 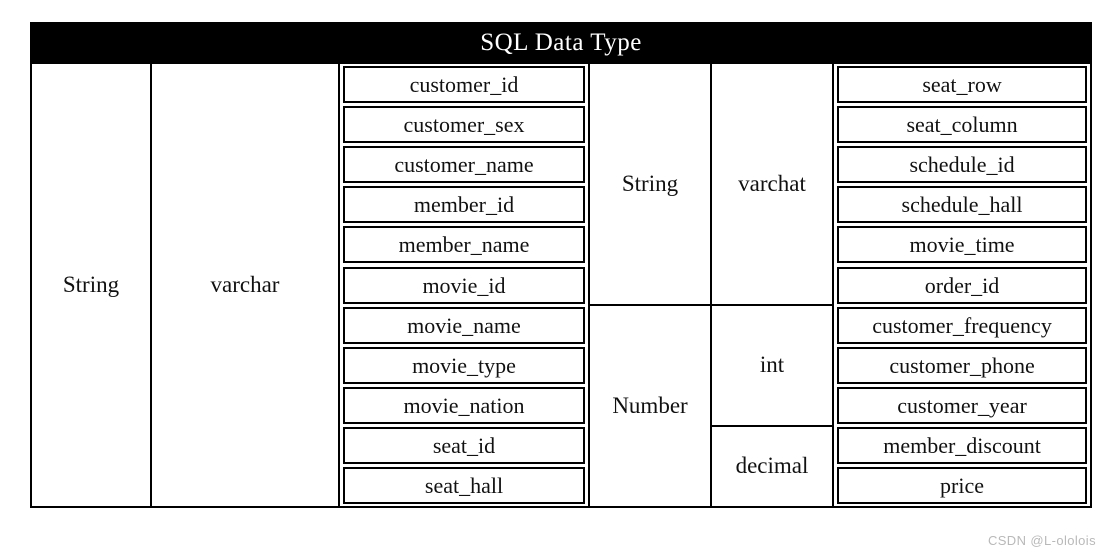 I want to click on right-field-cell: schedule_hall, so click(x=962, y=204).